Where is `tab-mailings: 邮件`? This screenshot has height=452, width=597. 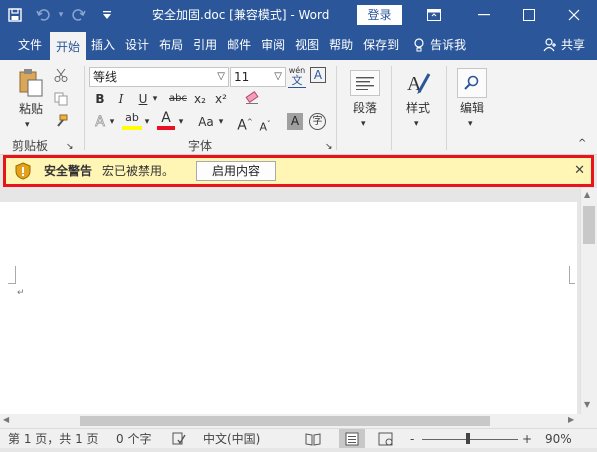 tab-mailings: 邮件 is located at coordinates (239, 45).